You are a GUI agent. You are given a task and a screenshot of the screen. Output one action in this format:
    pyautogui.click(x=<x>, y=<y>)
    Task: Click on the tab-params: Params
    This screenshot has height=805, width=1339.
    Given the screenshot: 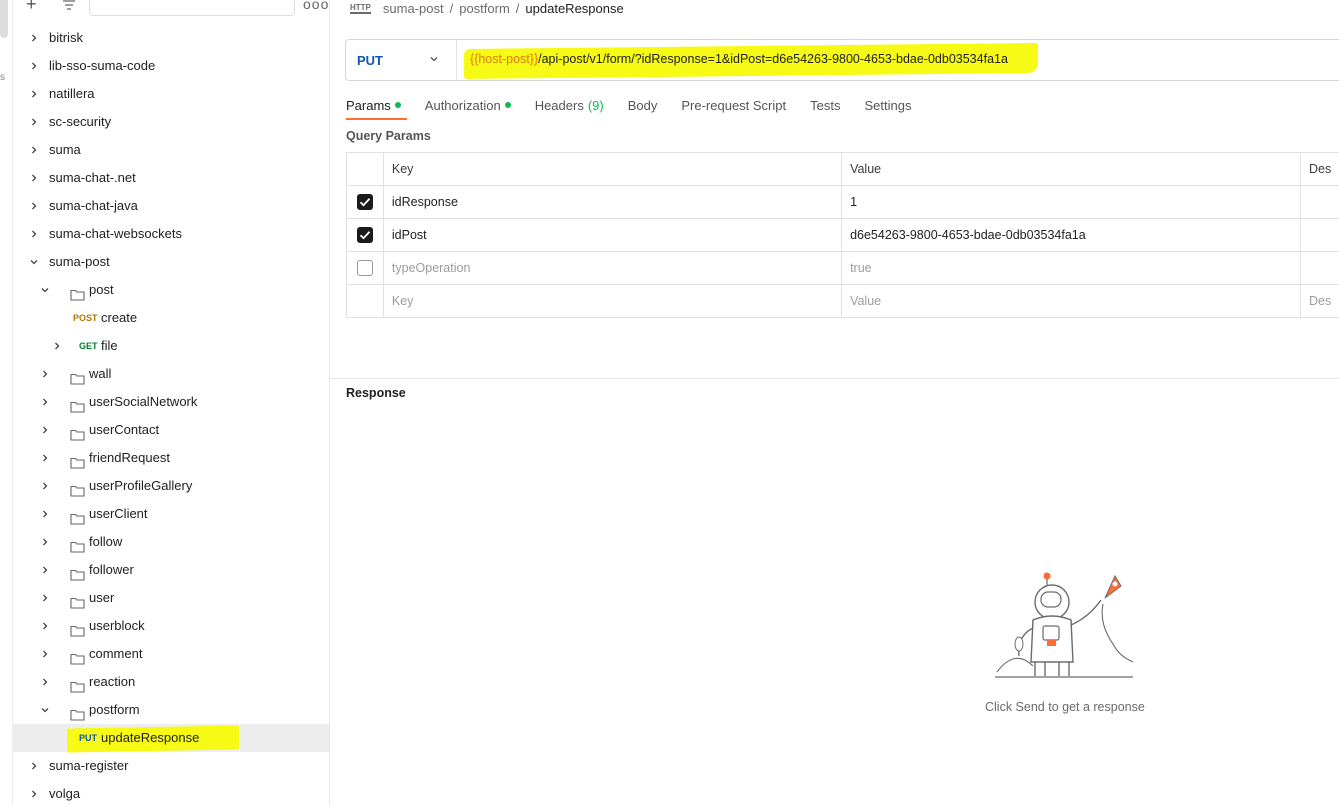 What is the action you would take?
    pyautogui.click(x=376, y=108)
    